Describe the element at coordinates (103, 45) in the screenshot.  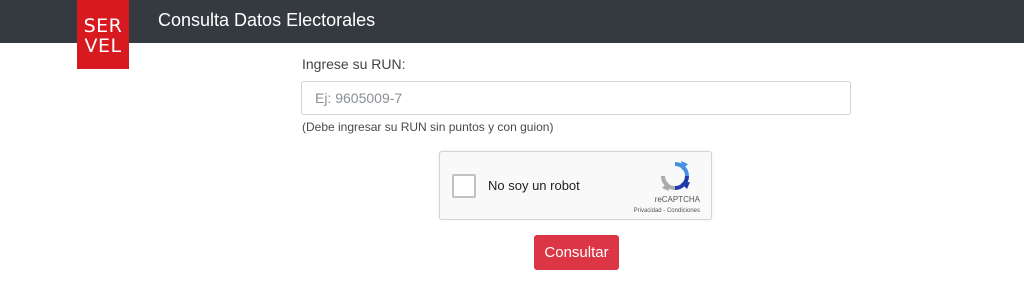
I see `logo-text-line2: VEL` at that location.